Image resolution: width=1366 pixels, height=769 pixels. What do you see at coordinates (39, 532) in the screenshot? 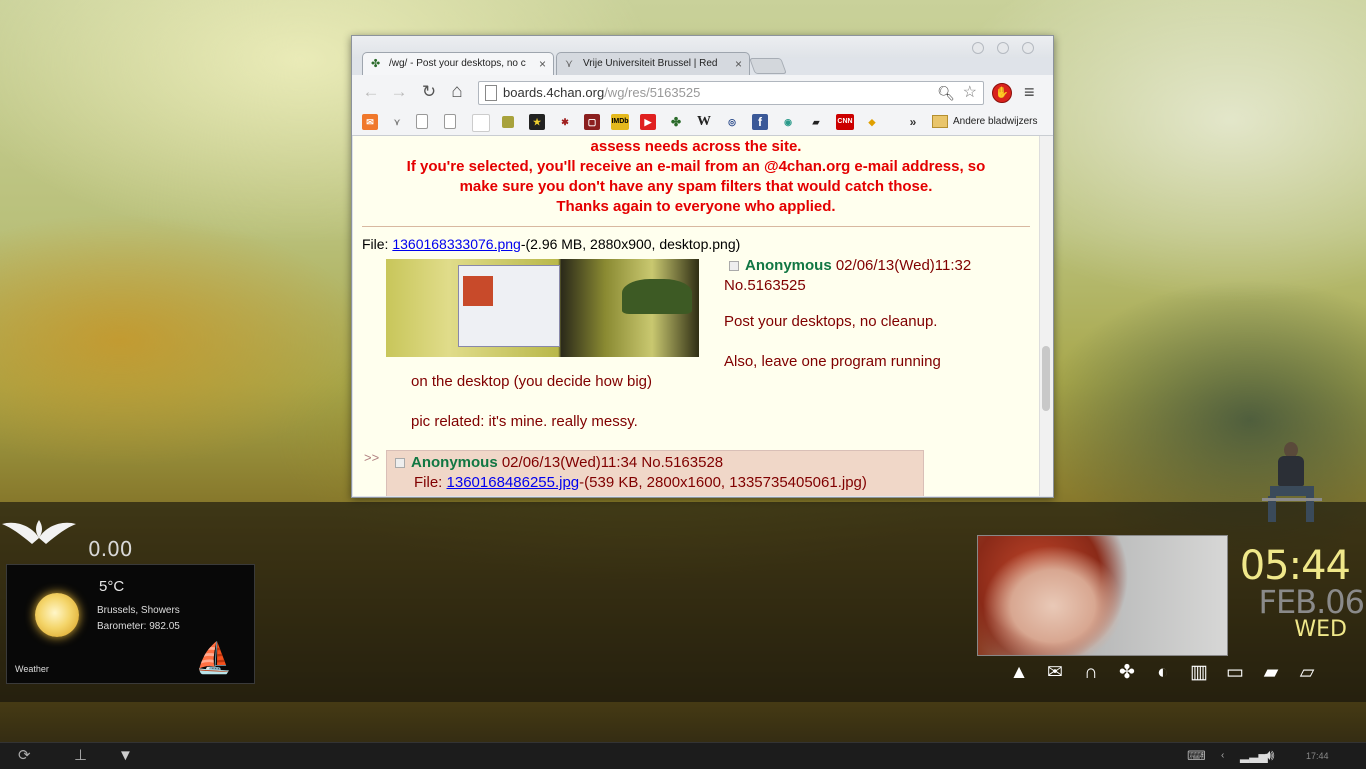
I see `winged-logo-icon` at bounding box center [39, 532].